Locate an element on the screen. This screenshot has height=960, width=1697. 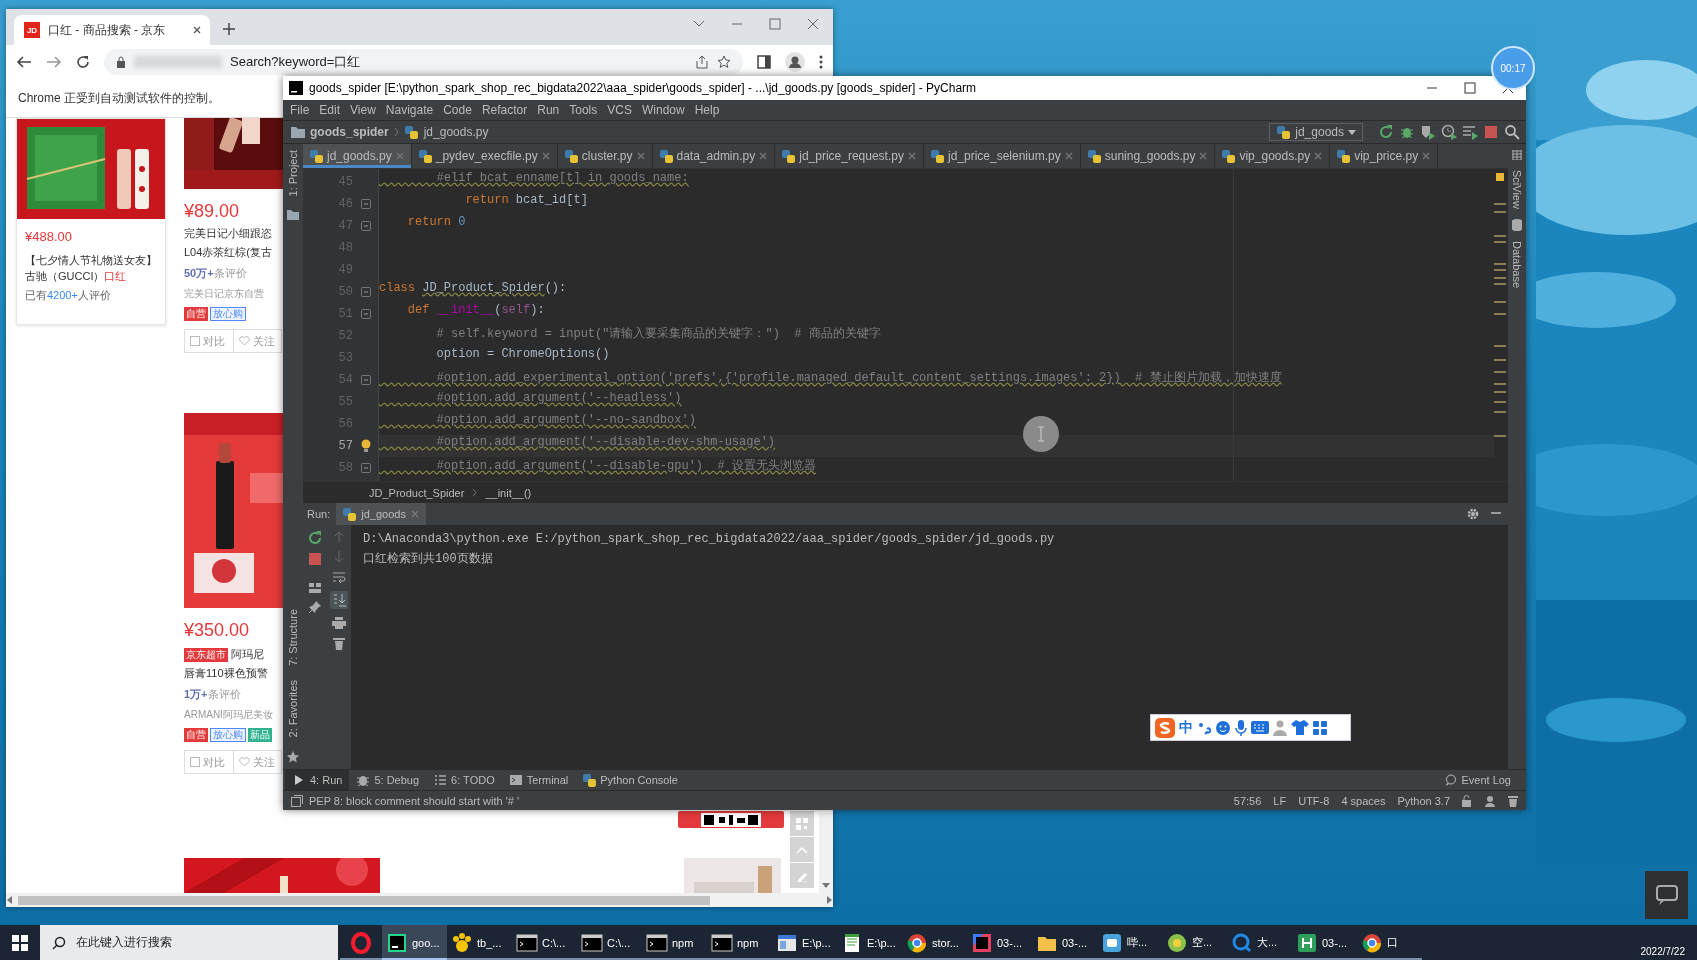
reload-icon is located at coordinates (83, 62).